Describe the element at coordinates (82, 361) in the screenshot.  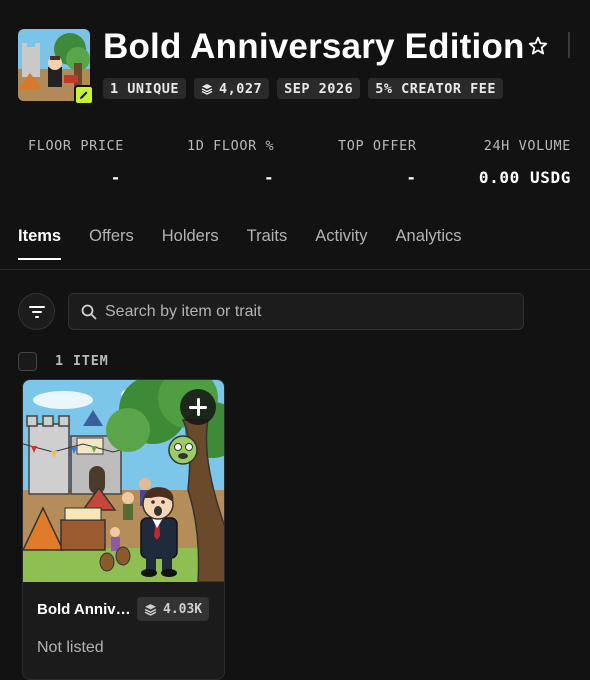
I see `item-count: 1 ITEM` at that location.